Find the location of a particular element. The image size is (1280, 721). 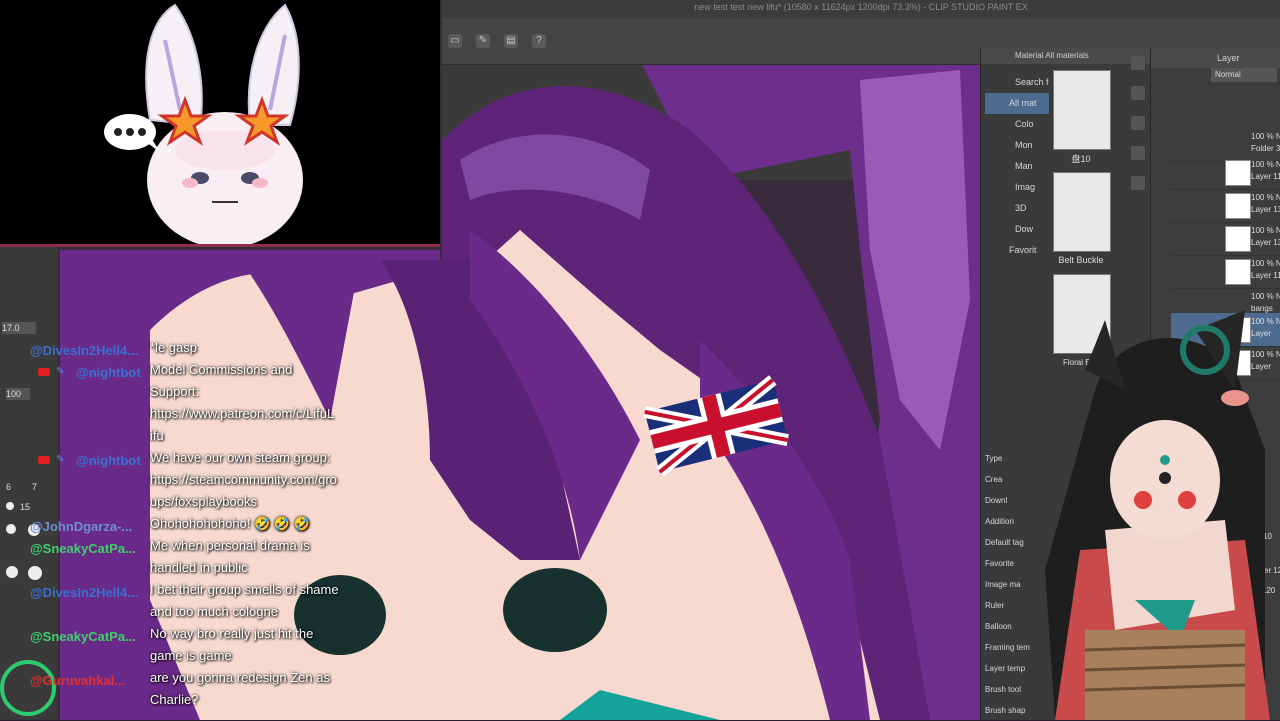

chat-message-line: Ohohohohohoho! 🤣 🤣 🤣 is located at coordinates (230, 523).